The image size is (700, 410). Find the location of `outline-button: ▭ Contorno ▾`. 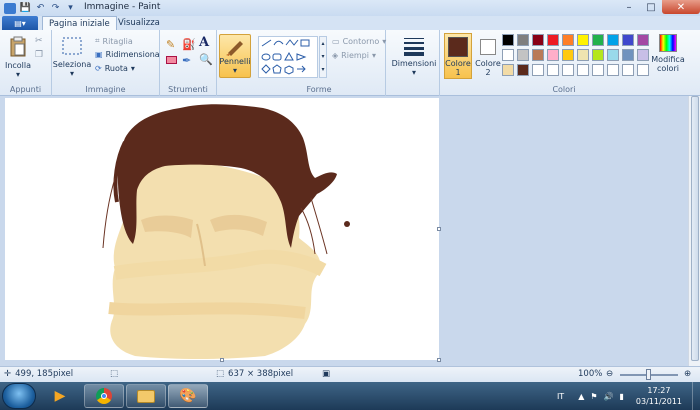

outline-button: ▭ Contorno ▾ is located at coordinates (359, 41).